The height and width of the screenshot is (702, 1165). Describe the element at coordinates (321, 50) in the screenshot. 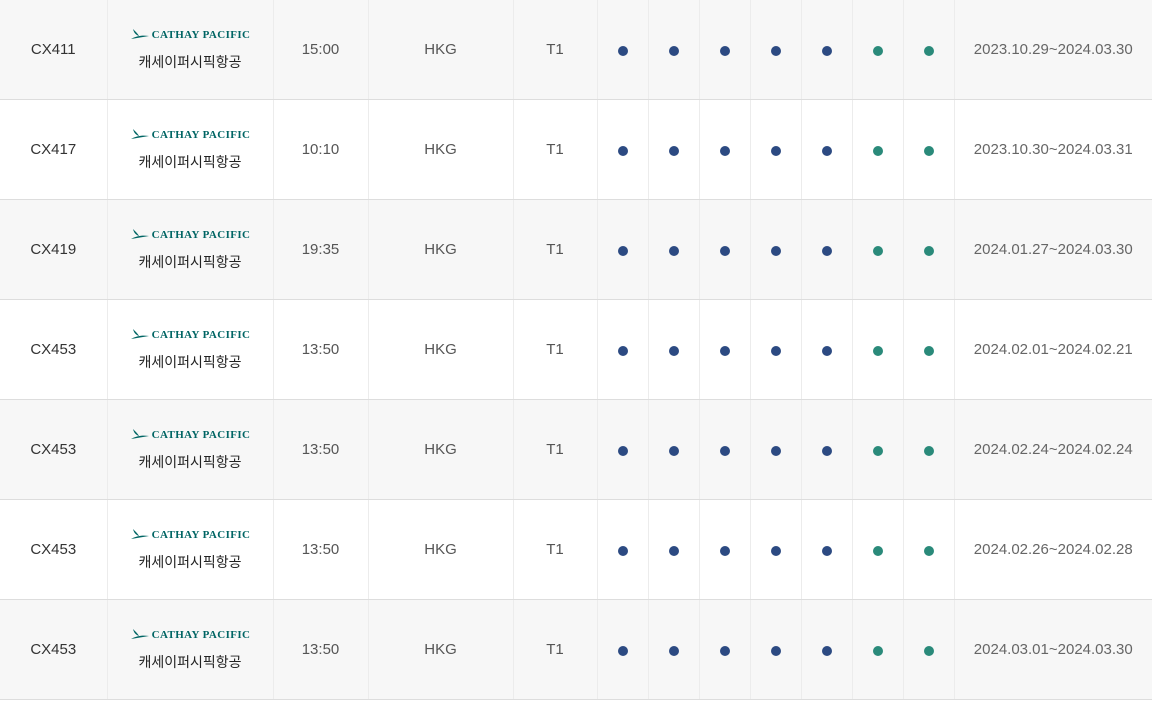

I see `departure-time: 15:00` at that location.